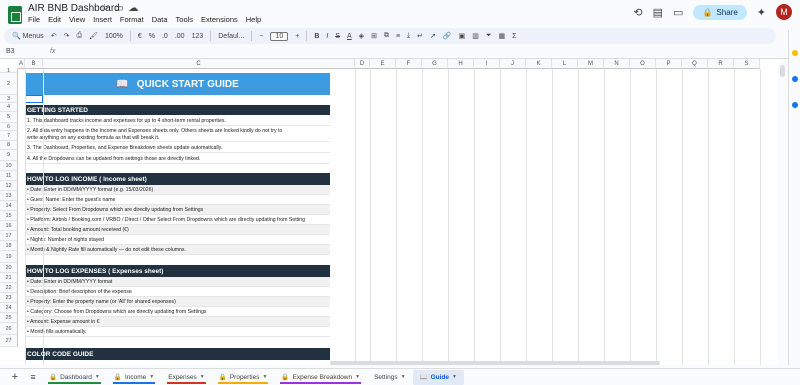 This screenshot has width=800, height=385. Describe the element at coordinates (591, 64) in the screenshot. I see `column-header: M` at that location.